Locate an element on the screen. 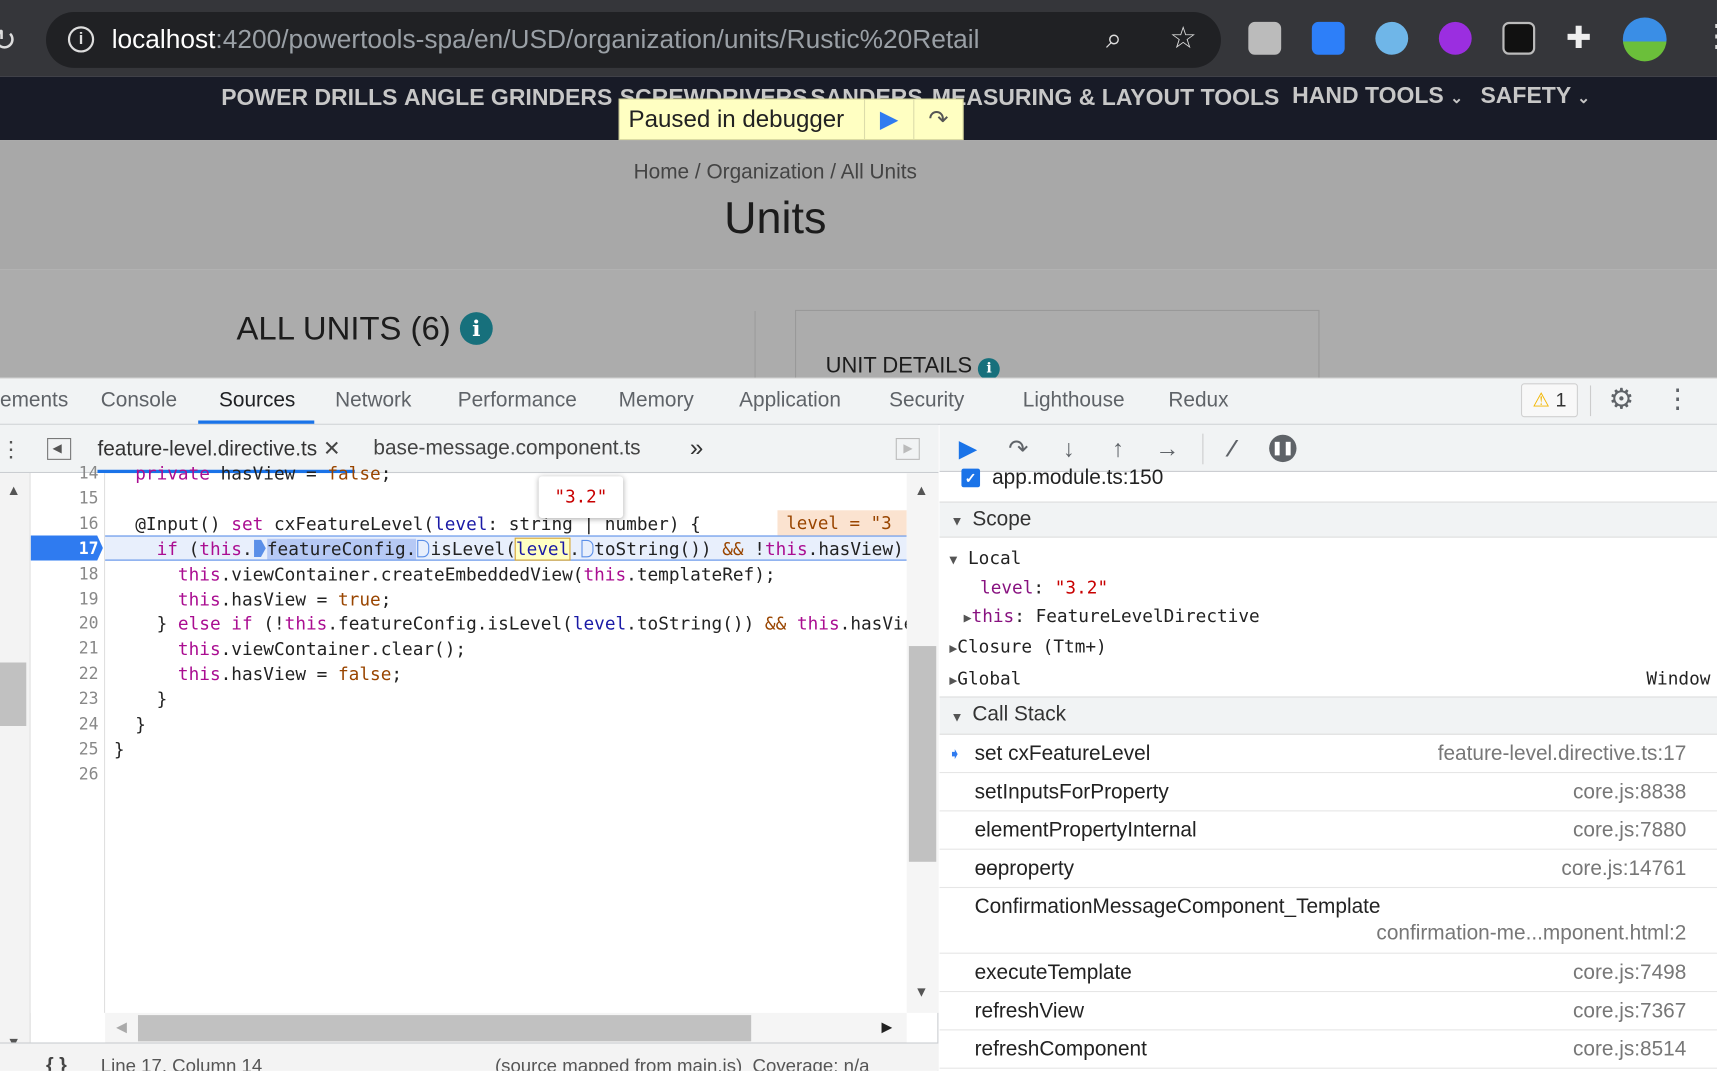 Image resolution: width=1717 pixels, height=1071 pixels. scroll-down-arrow: ▼ is located at coordinates (921, 991).